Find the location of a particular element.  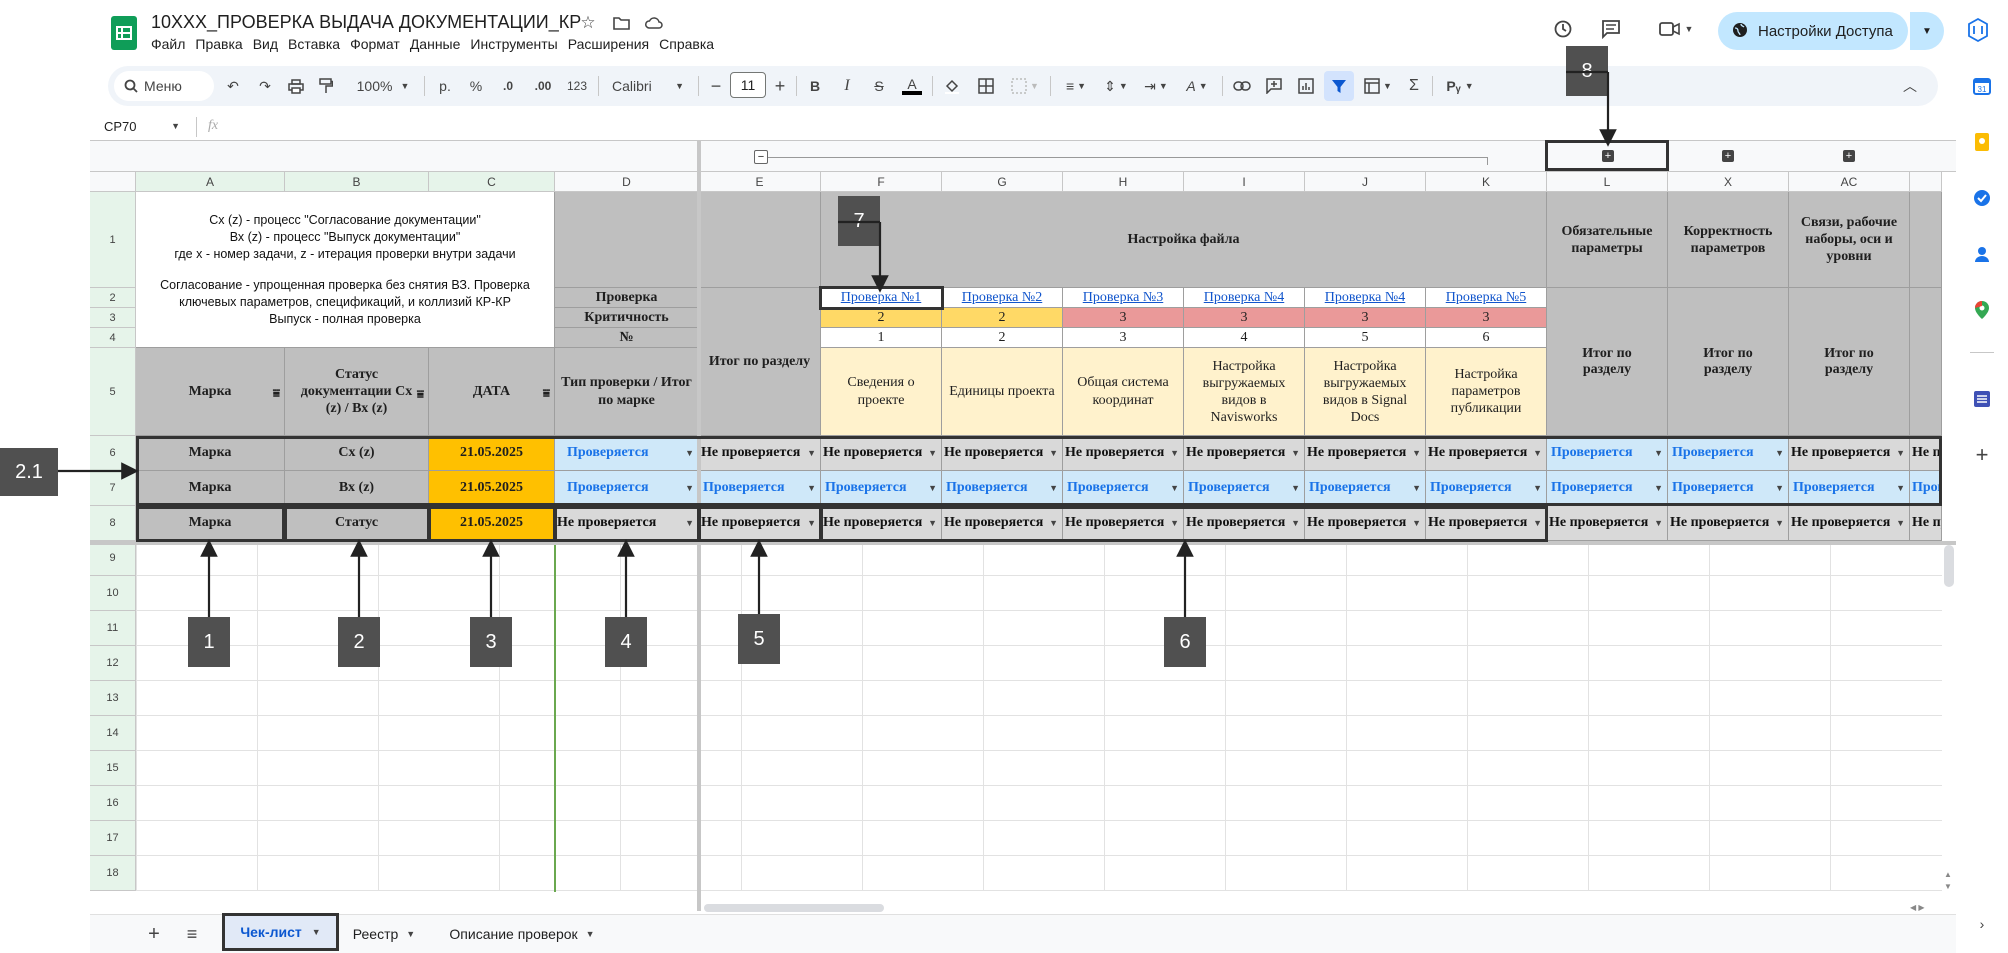

addon-icon is located at coordinates (1982, 399).